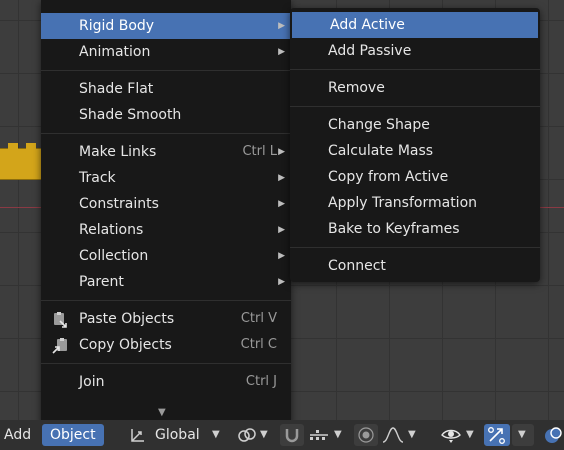 The image size is (564, 450). Describe the element at coordinates (166, 89) in the screenshot. I see `menu-item-shade-flat: Shade Flat` at that location.